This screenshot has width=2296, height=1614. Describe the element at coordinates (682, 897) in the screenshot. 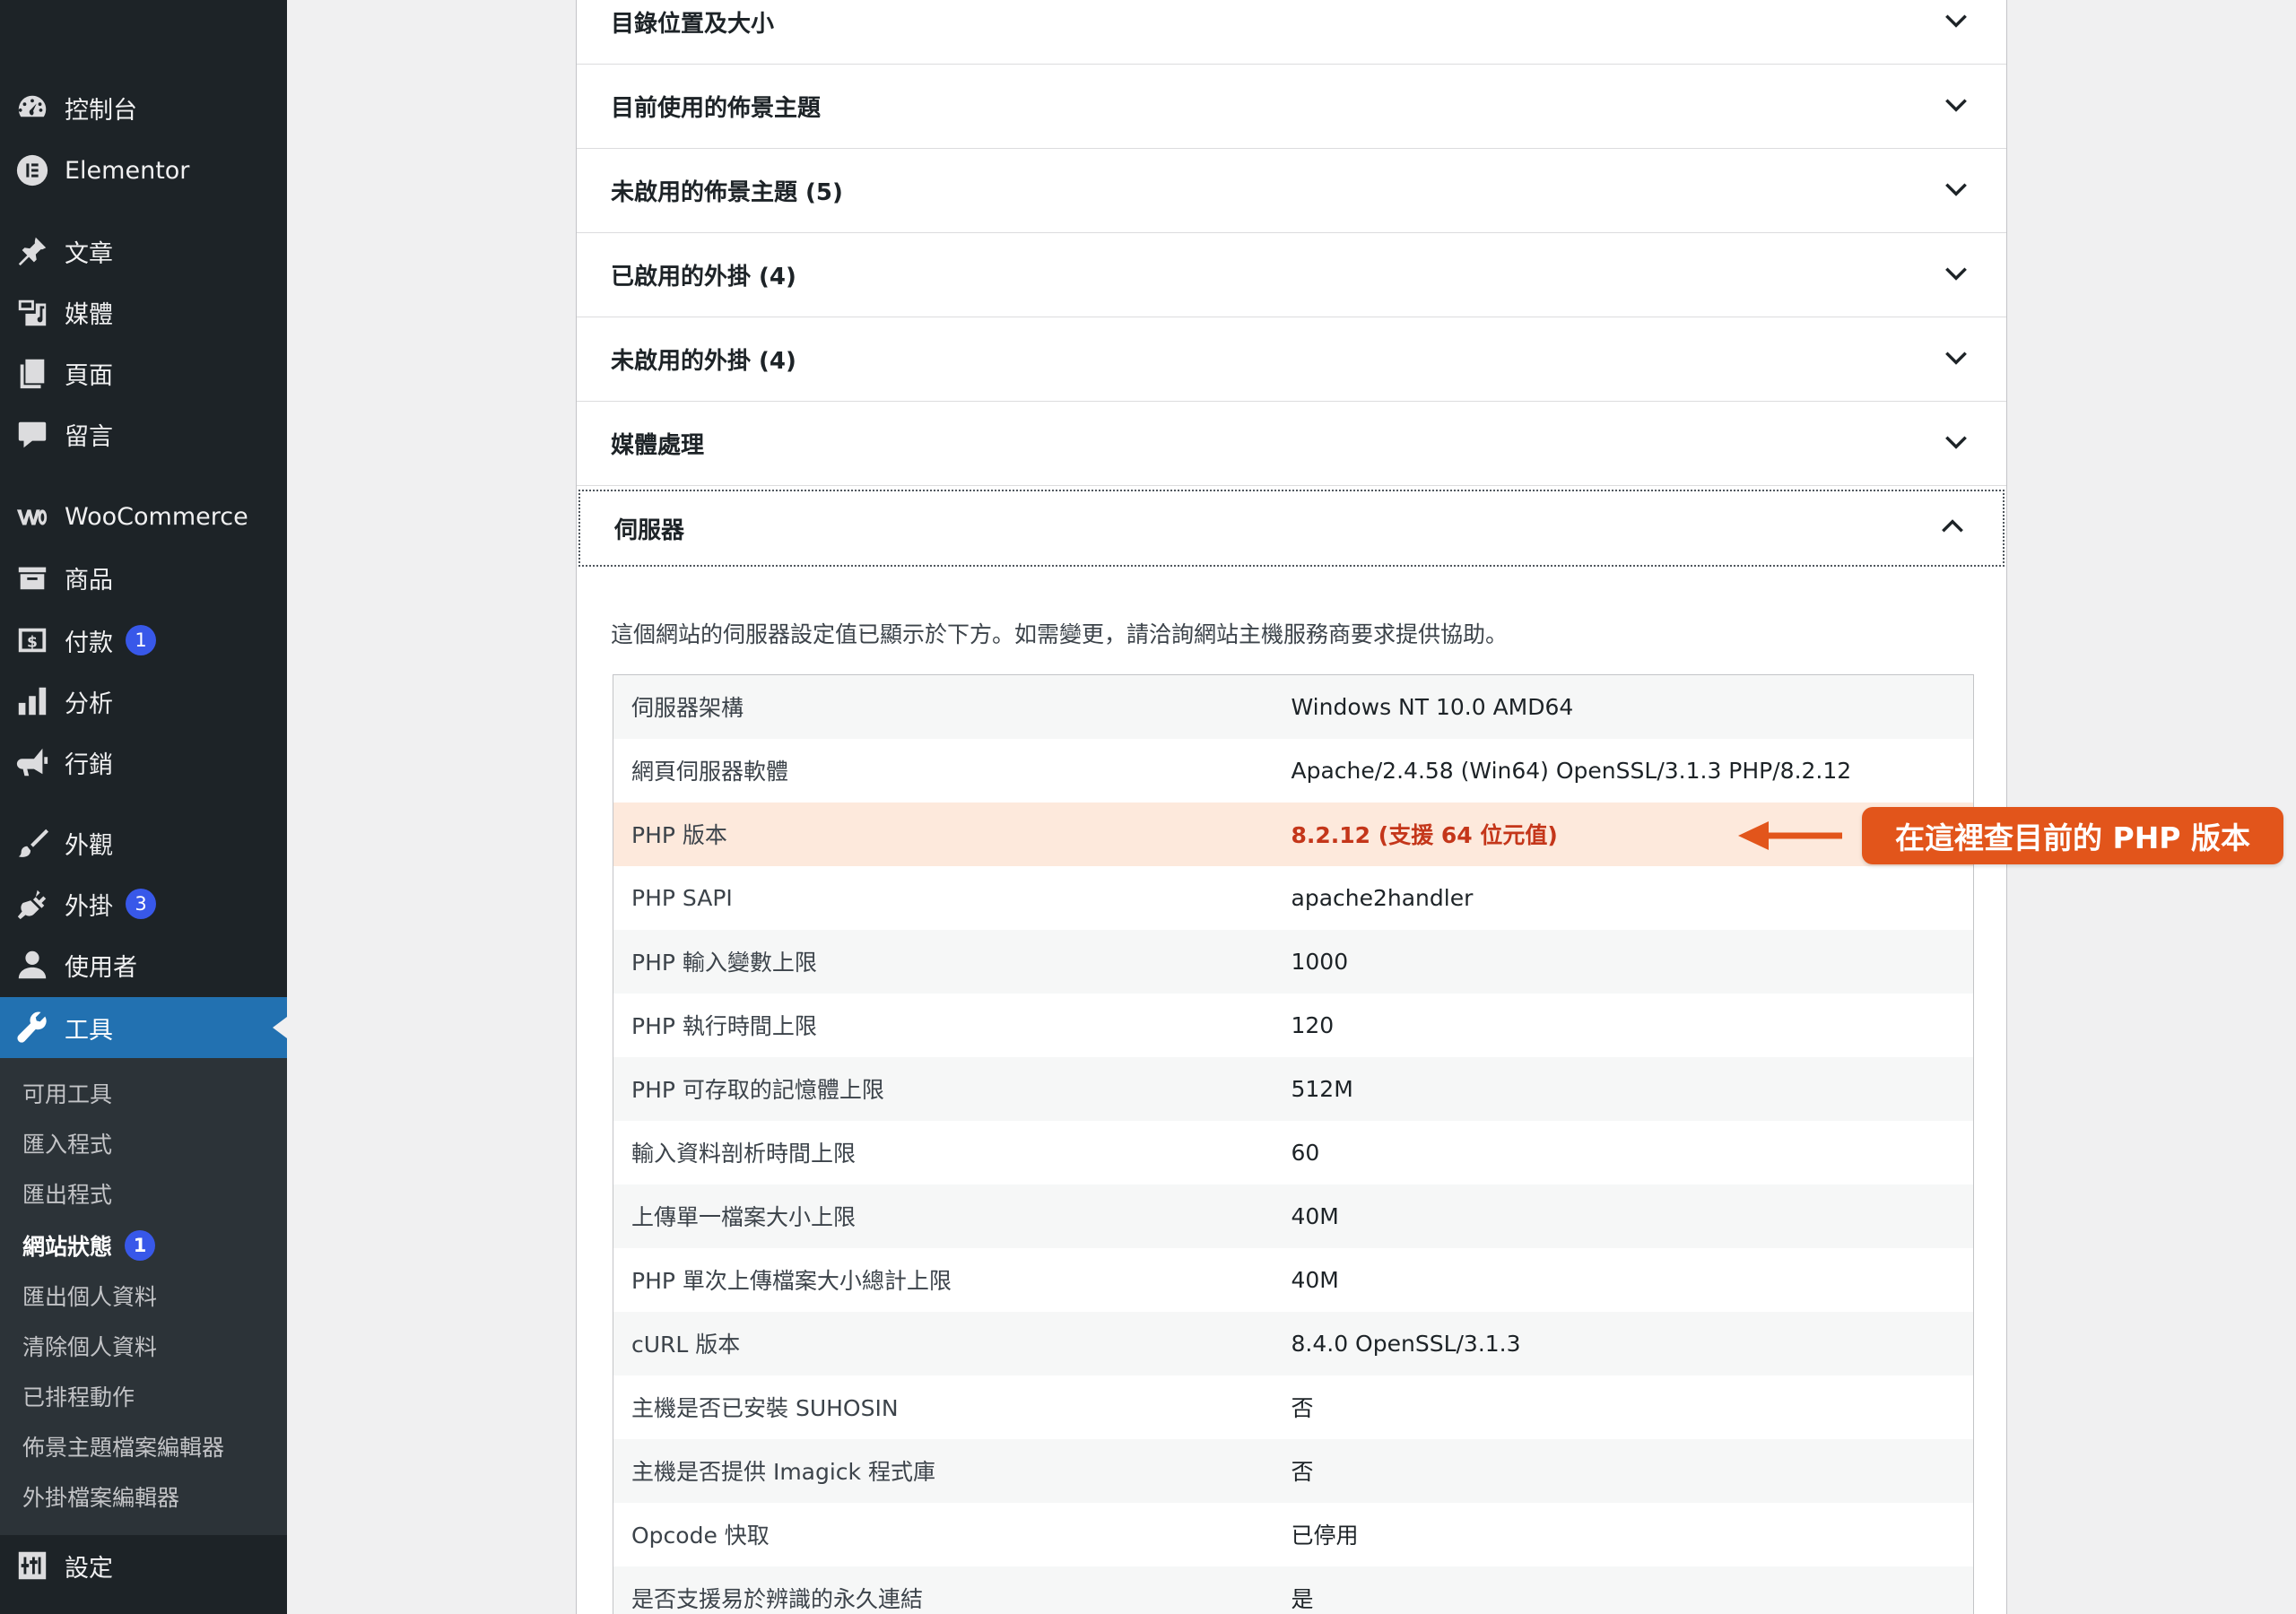

I see `row-key: PHP SAPI` at that location.